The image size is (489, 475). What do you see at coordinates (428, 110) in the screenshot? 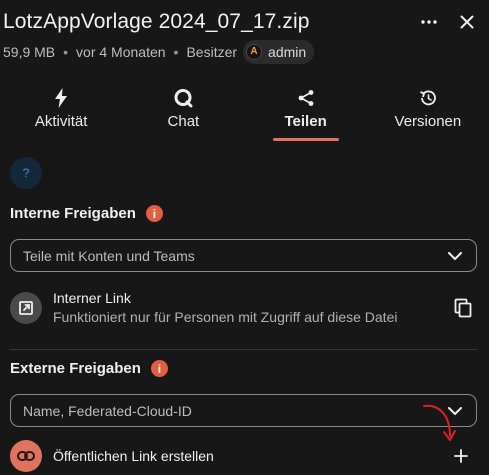
I see `tab-versions: Versionen` at bounding box center [428, 110].